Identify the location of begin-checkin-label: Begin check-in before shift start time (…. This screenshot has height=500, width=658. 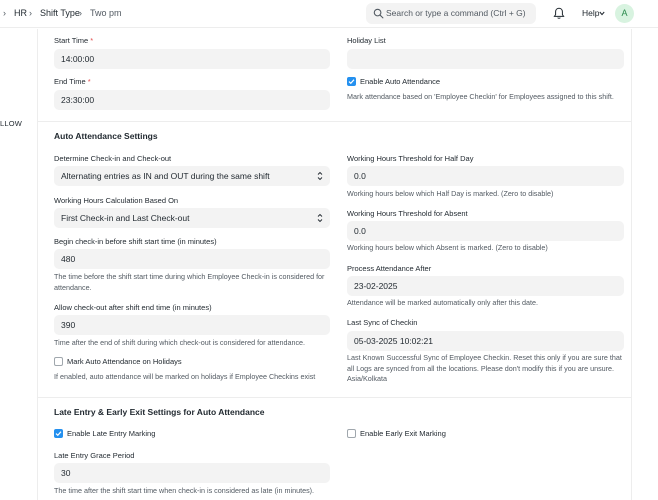
(135, 241).